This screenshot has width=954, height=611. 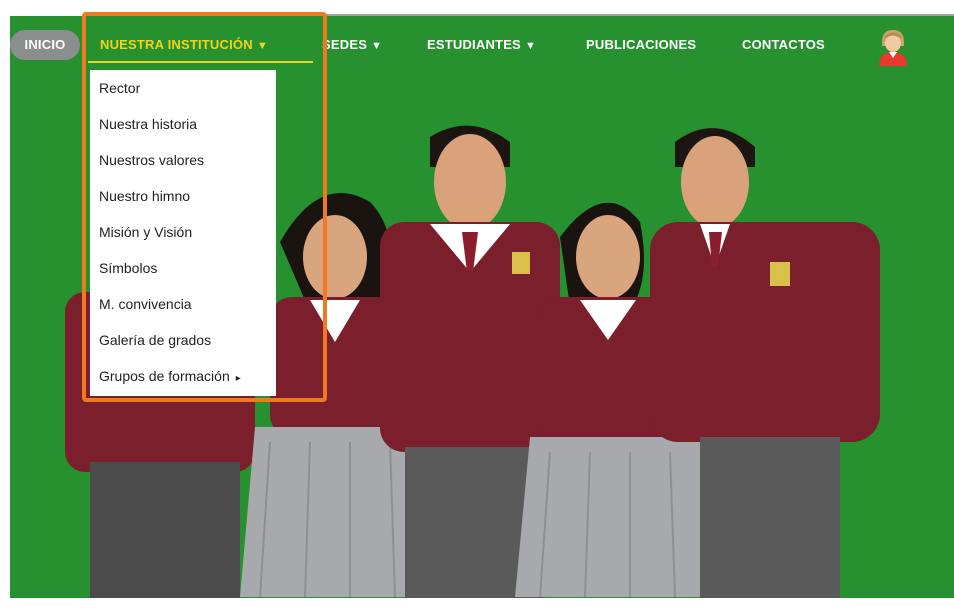 I want to click on dropdown-item-simbolos: Símbolos, so click(x=183, y=268).